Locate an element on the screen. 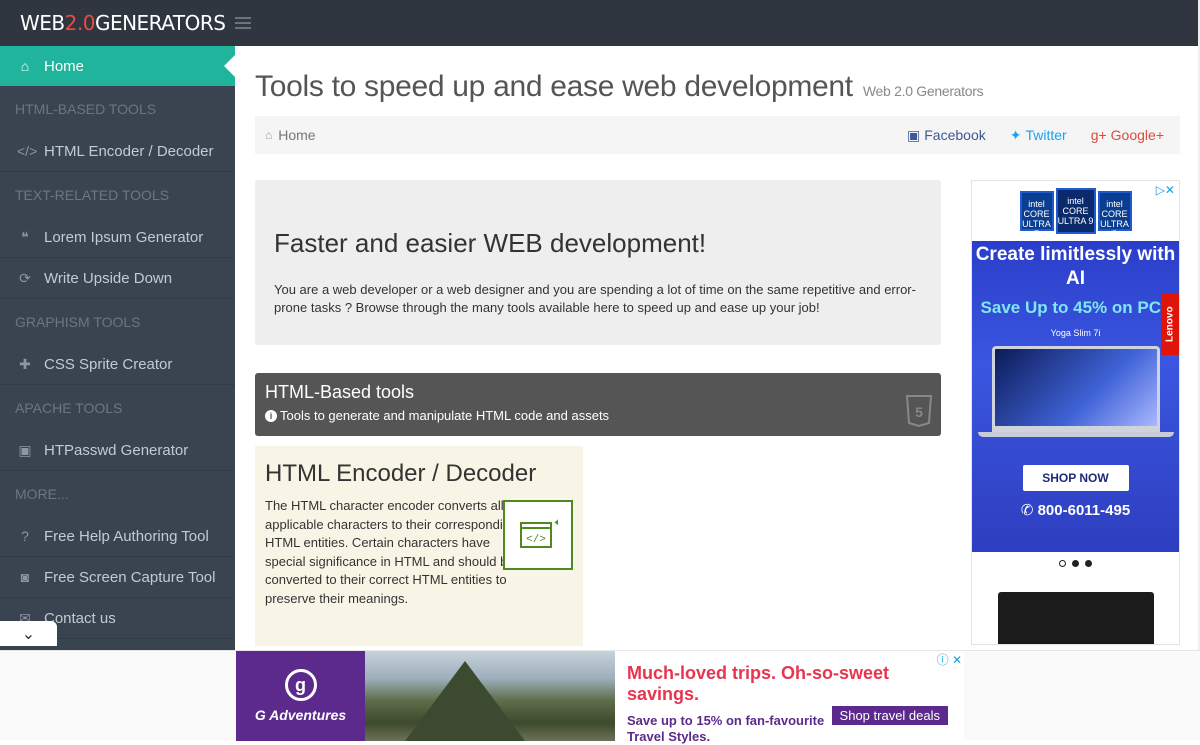 This screenshot has height=745, width=1200. laptop-image is located at coordinates (1075, 389).